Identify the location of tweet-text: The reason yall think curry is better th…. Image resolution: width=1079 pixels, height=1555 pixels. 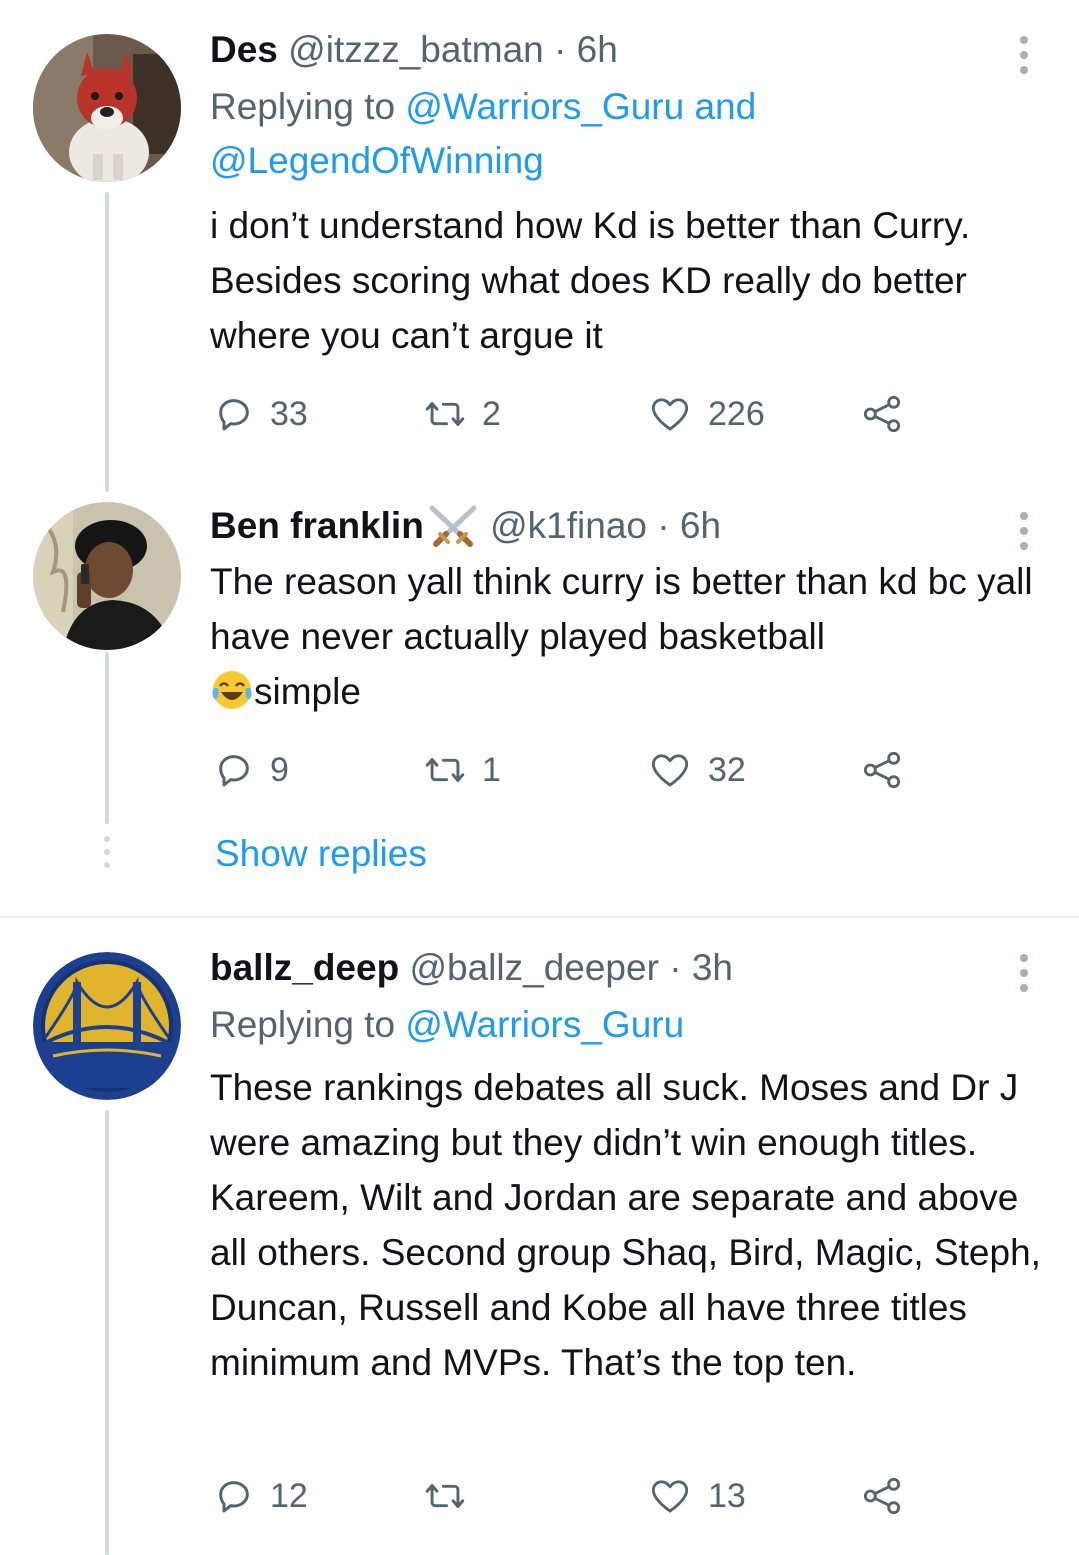
(635, 636).